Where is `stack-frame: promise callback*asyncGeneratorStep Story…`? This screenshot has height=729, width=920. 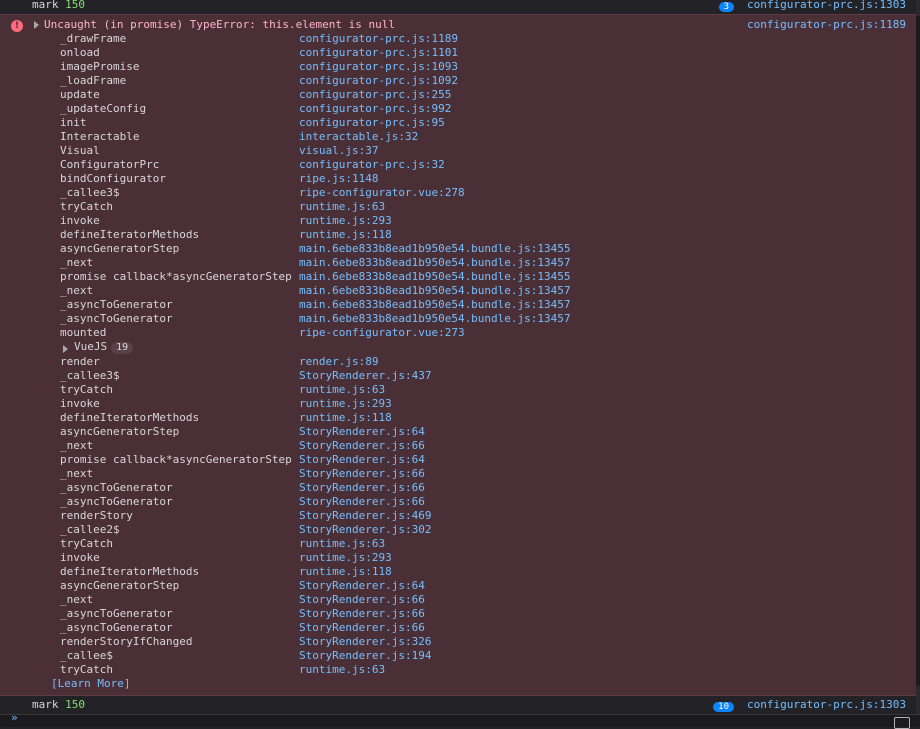
stack-frame: promise callback*asyncGeneratorStep Story… is located at coordinates (458, 460).